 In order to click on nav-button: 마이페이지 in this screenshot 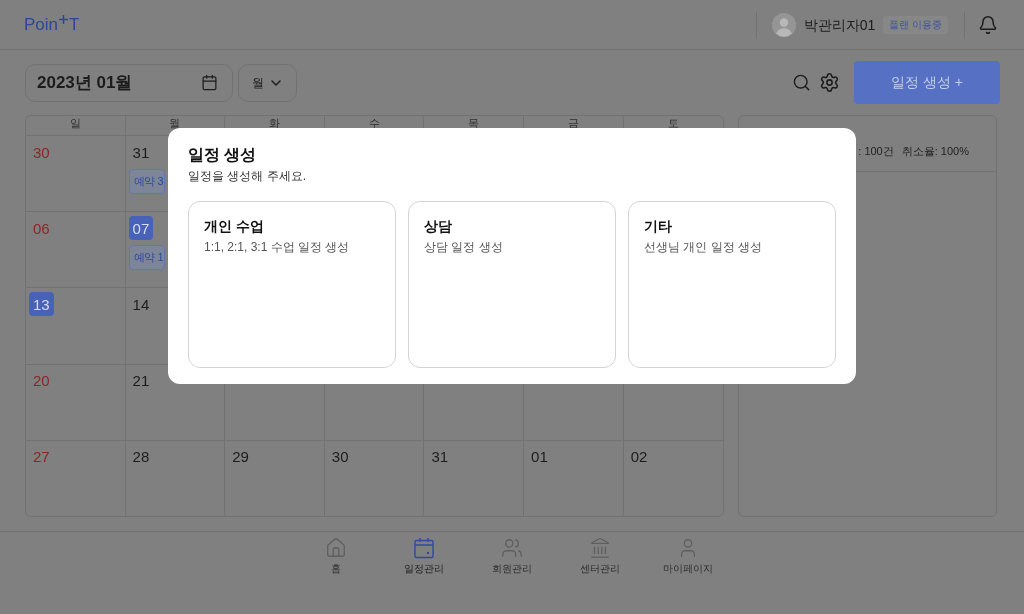, I will do `click(688, 557)`.